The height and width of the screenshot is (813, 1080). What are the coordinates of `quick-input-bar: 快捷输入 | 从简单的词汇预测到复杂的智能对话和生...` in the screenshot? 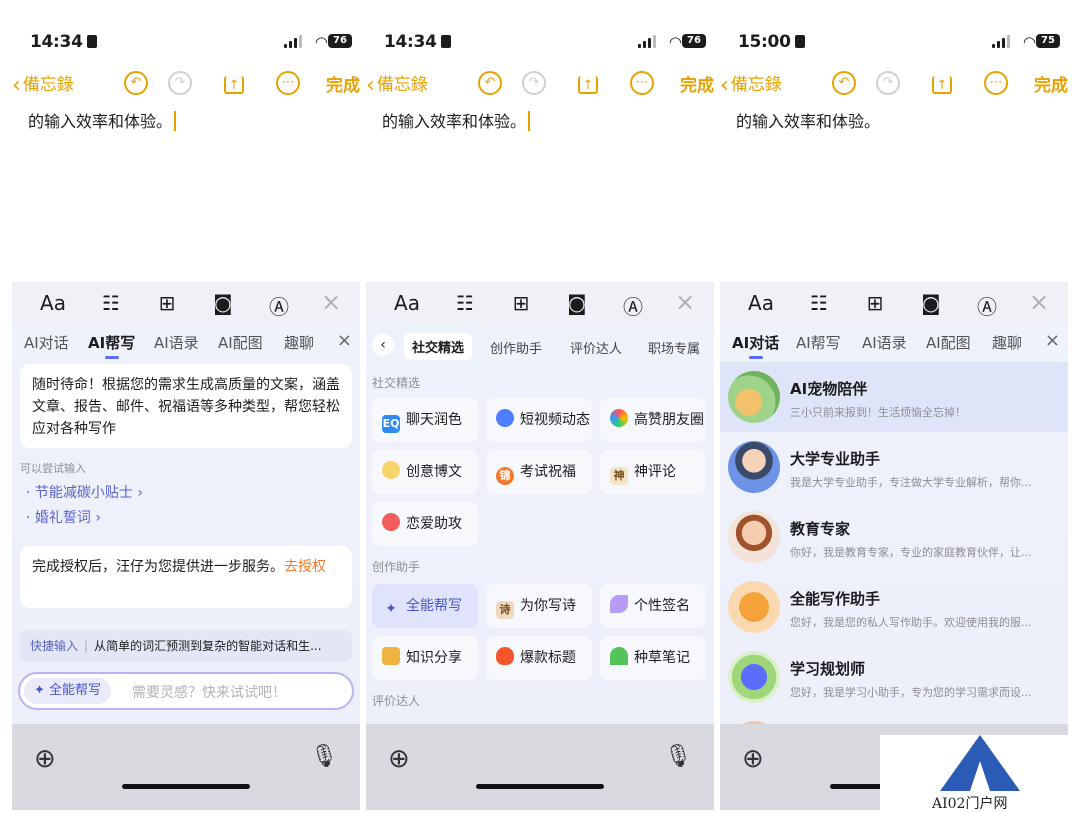 It's located at (186, 646).